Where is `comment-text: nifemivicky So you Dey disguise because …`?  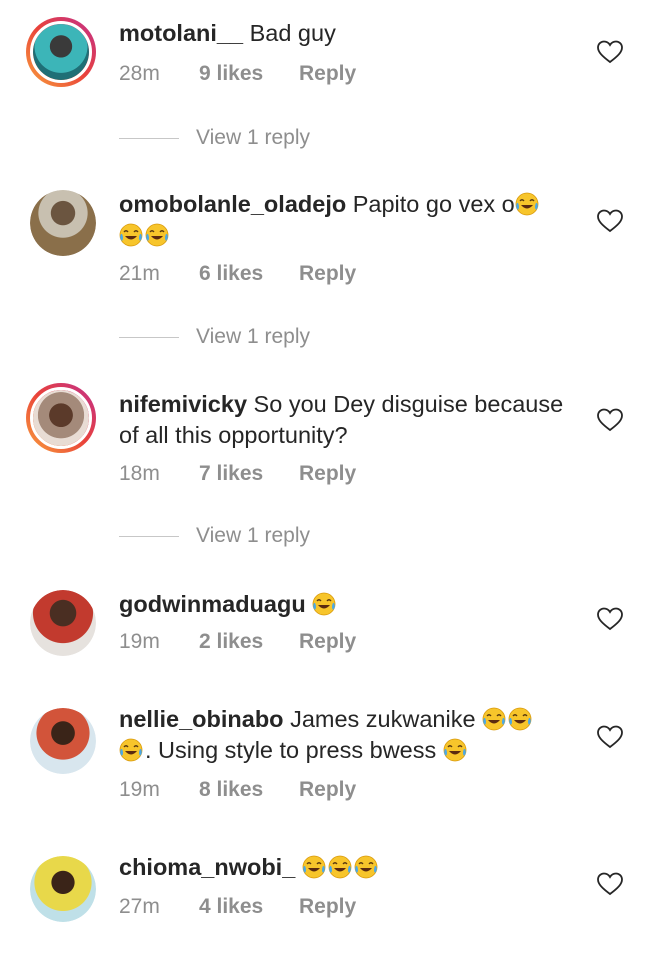 comment-text: nifemivicky So you Dey disguise because … is located at coordinates (349, 420).